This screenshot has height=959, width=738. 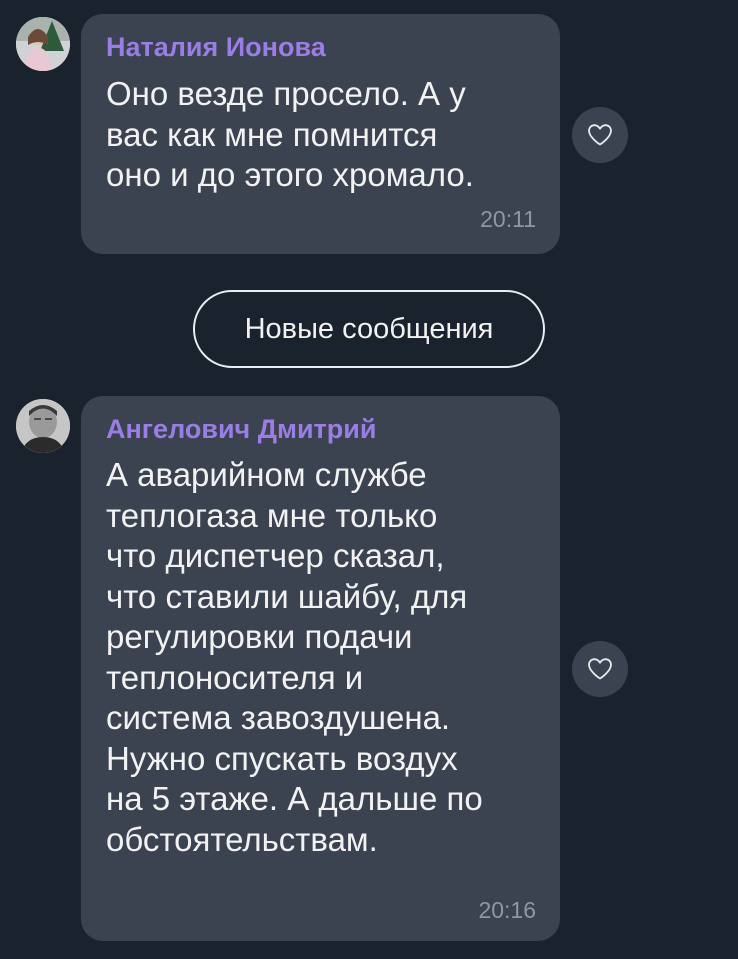 I want to click on new-messages-label: Новые сообщения, so click(x=369, y=328).